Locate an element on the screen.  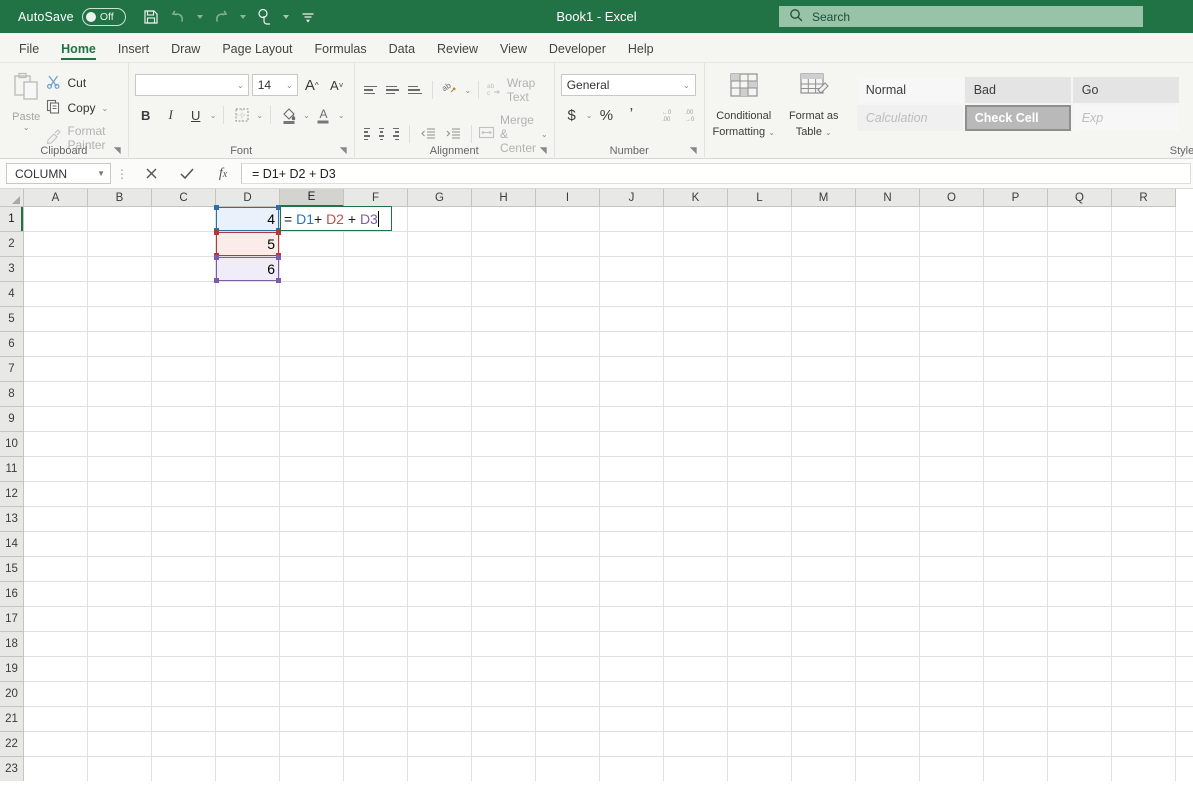
align-top-icon is located at coordinates (370, 90).